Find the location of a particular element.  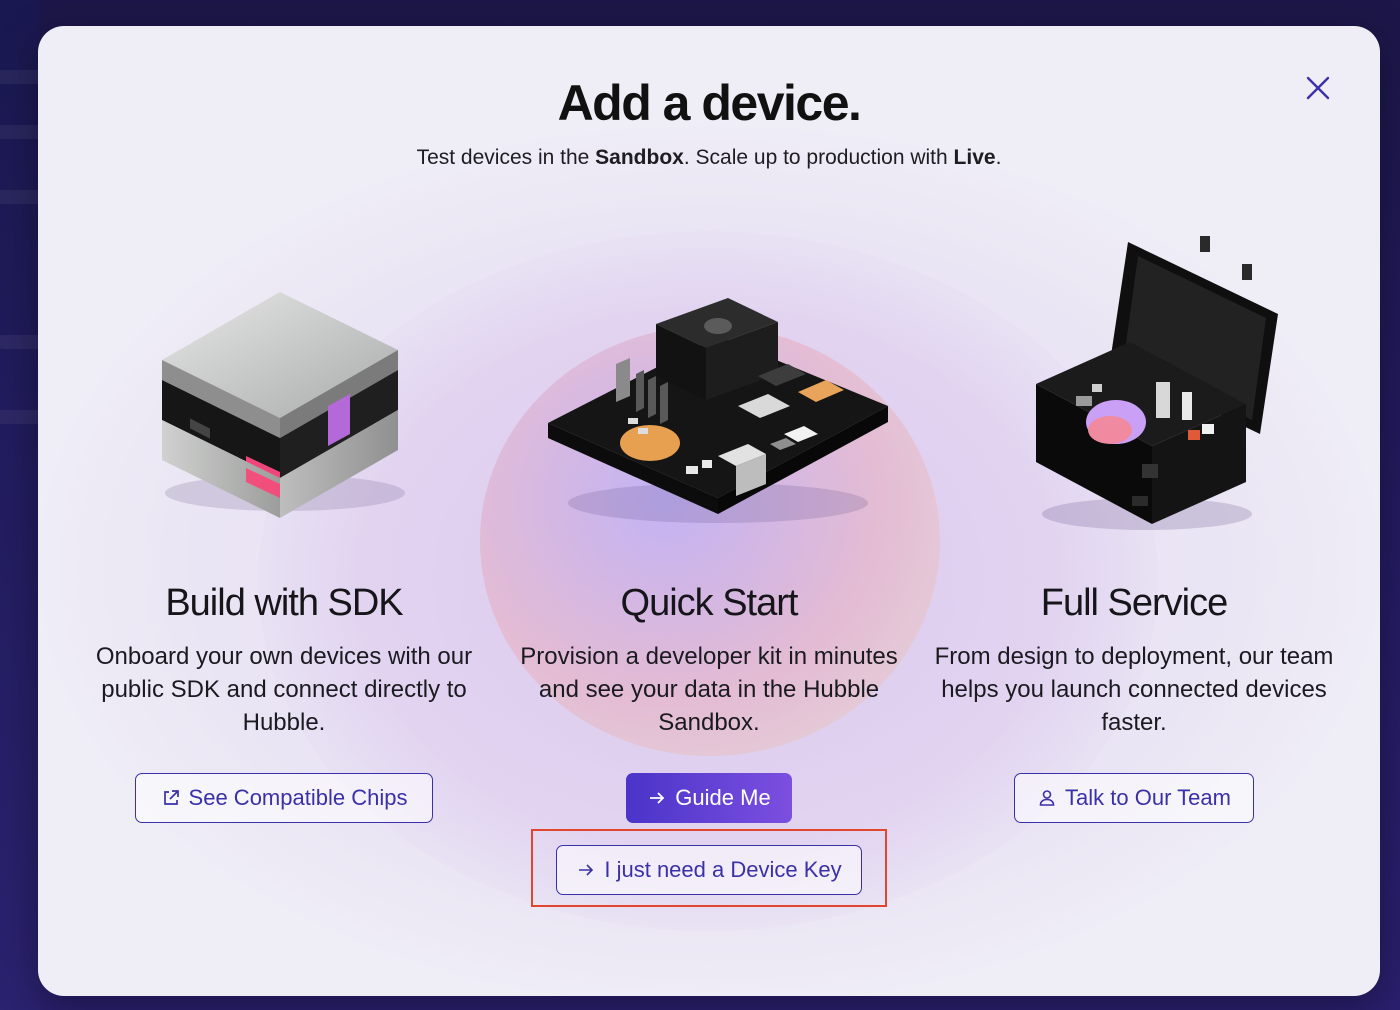

subtitle-text: . Scale up to production with is located at coordinates (818, 157).